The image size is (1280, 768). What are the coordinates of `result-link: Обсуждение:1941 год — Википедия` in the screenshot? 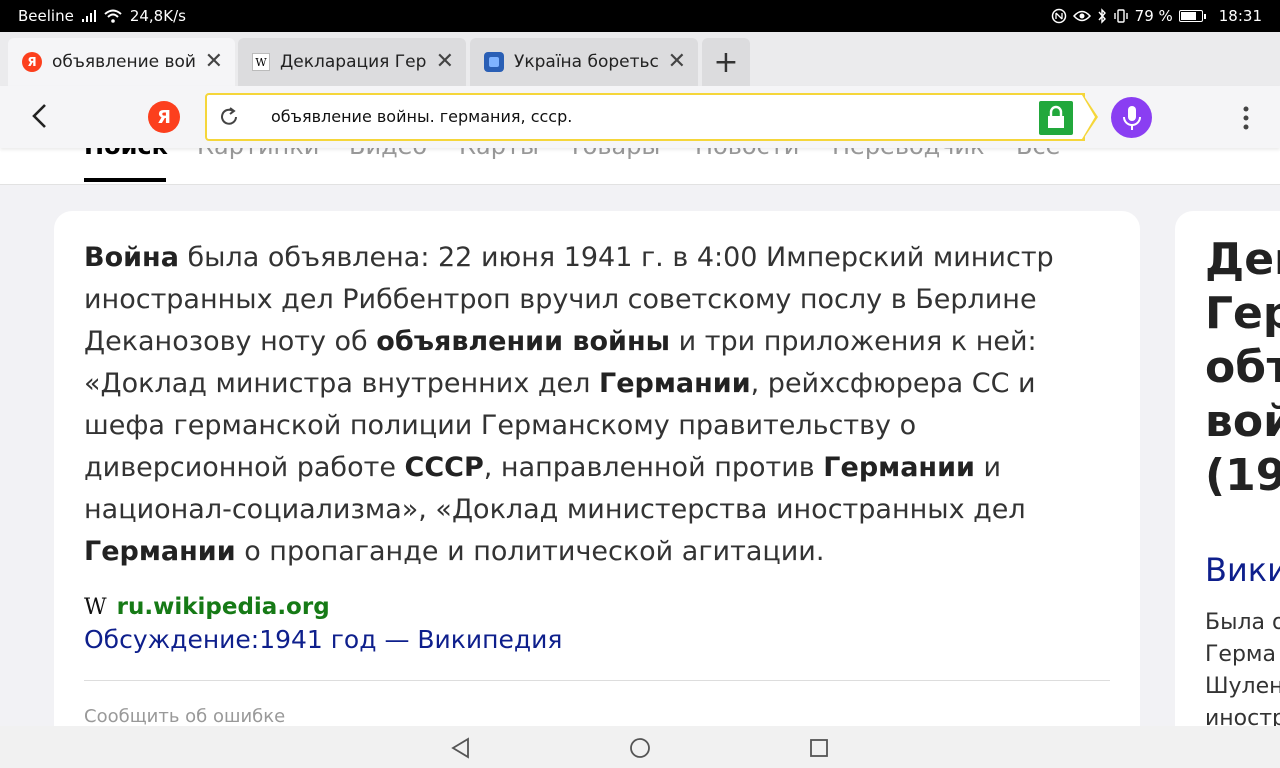 It's located at (323, 639).